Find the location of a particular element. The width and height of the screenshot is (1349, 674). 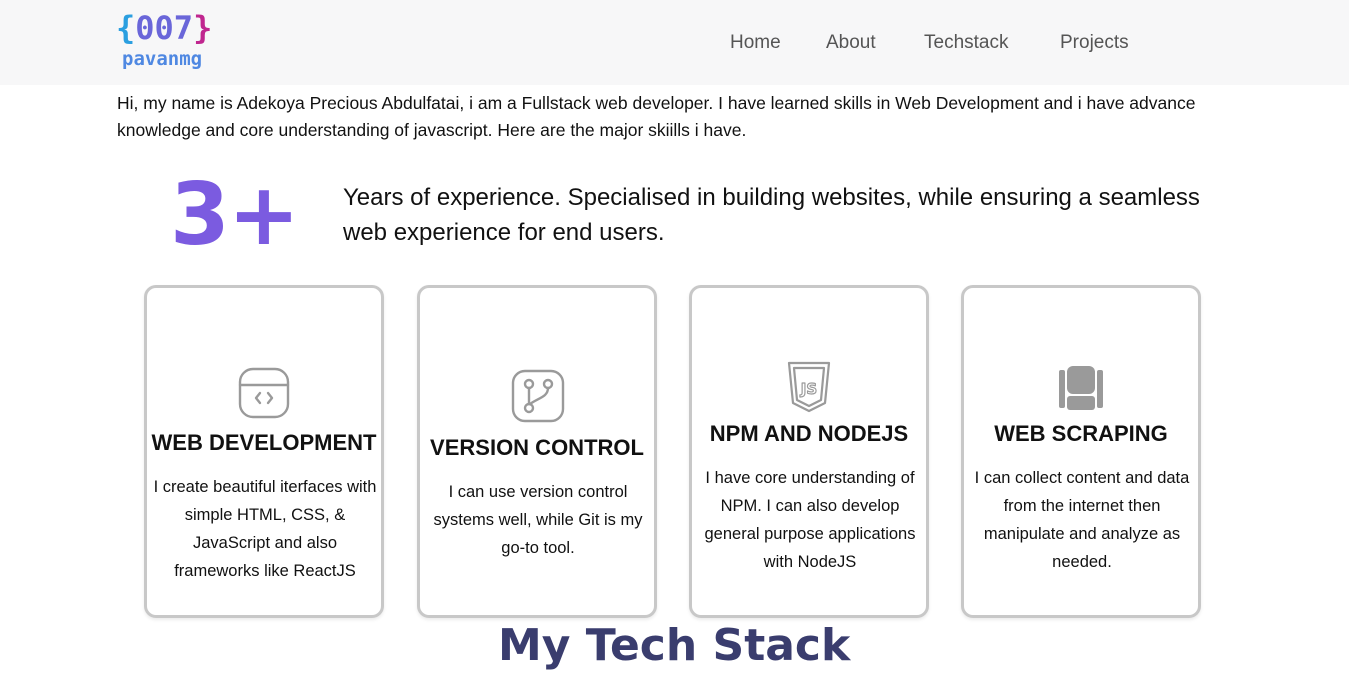

card-title: WEB DEVELOPMENT is located at coordinates (264, 442).